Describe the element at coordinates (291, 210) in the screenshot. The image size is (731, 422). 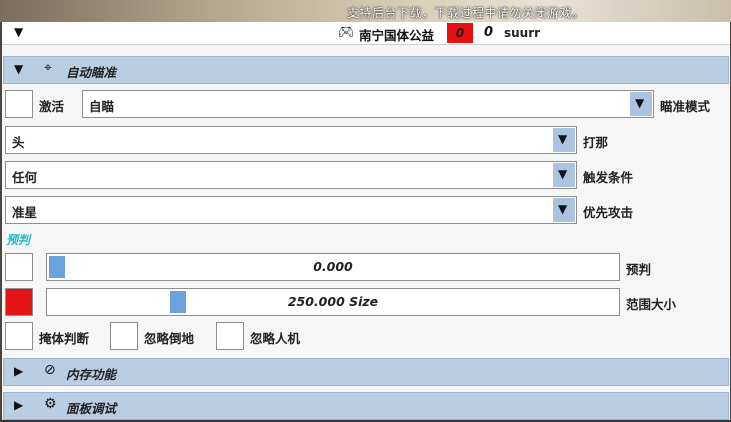
I see `priority-dropdown: 准星 ▼` at that location.